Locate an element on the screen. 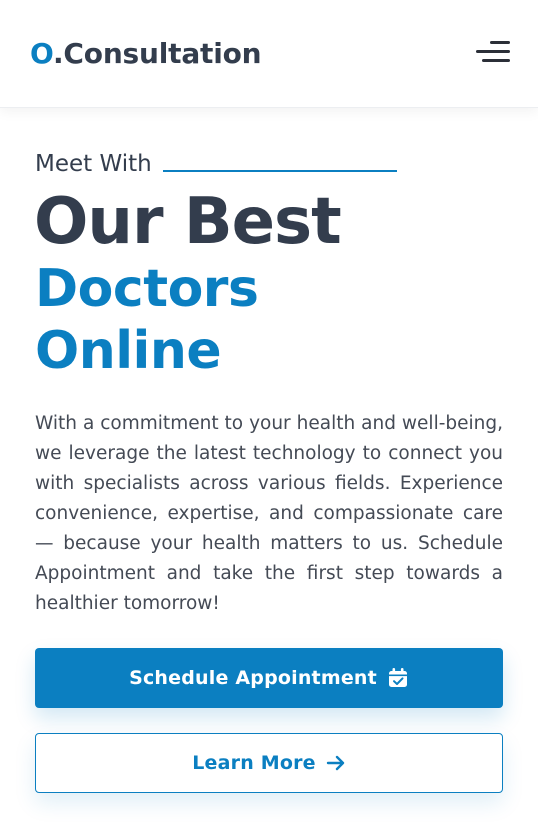  brand-logo: O.Consultation is located at coordinates (146, 54).